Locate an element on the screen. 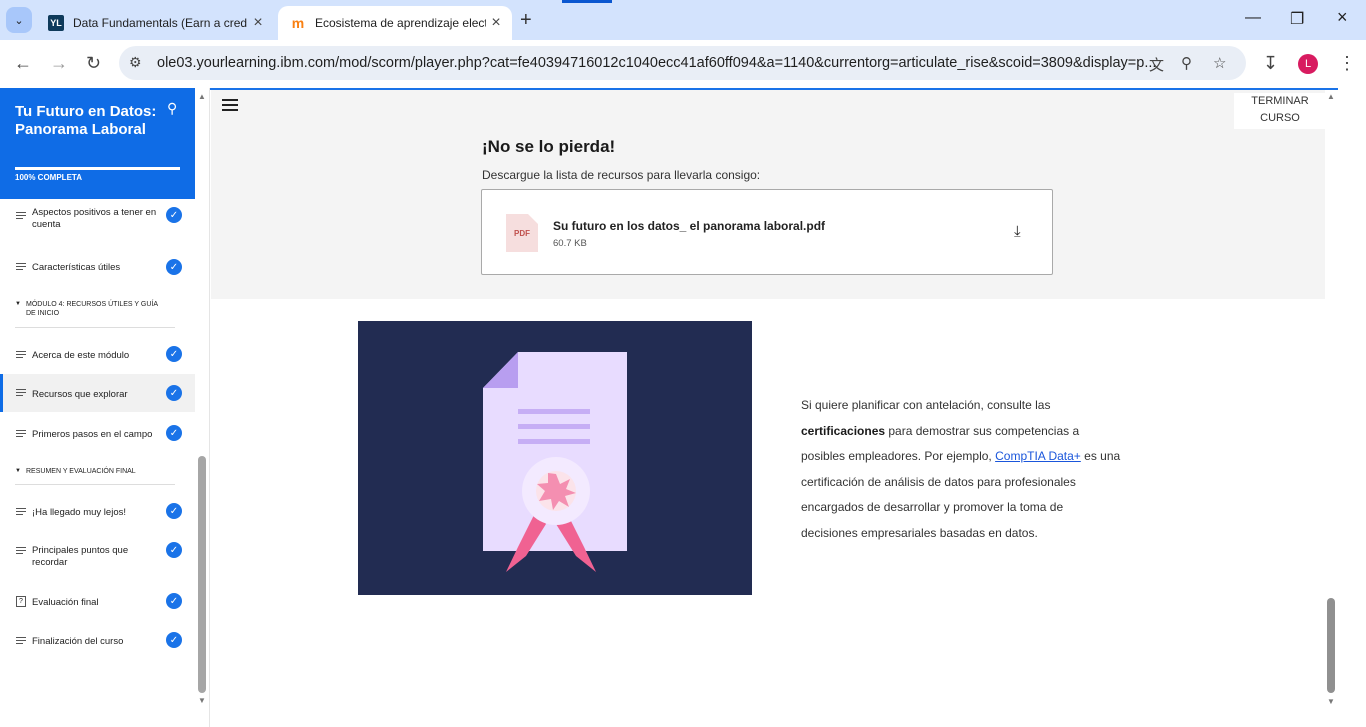 The image size is (1366, 727). quiz-icon: ? is located at coordinates (21, 601).